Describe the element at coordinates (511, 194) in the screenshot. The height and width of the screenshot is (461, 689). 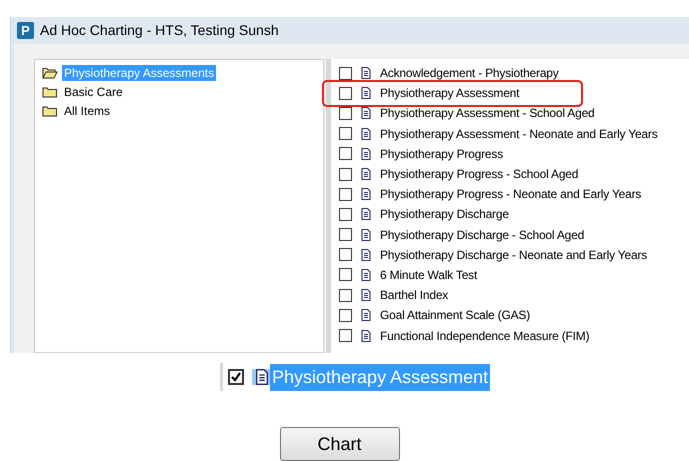
I see `form-item: Physiotherapy Progress - Neonate and Early Years` at that location.